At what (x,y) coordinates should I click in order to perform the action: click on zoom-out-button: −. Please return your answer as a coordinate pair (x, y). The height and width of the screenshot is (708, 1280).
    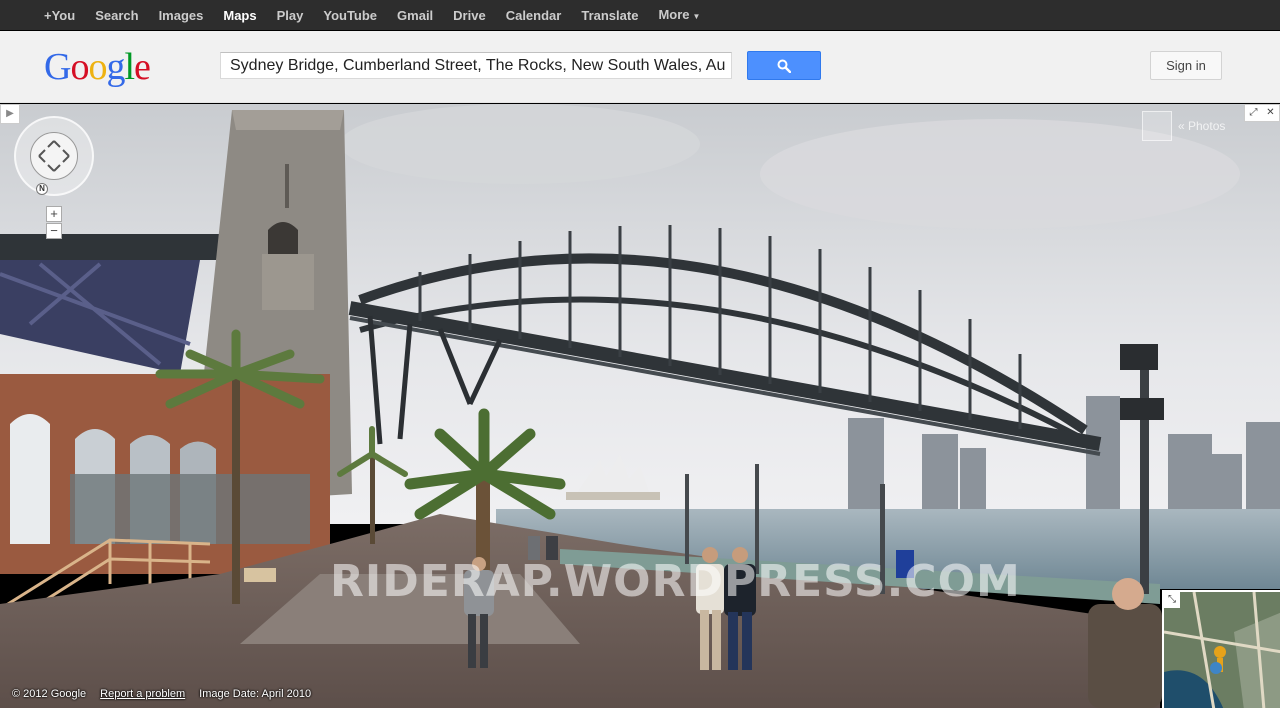
    Looking at the image, I should click on (54, 231).